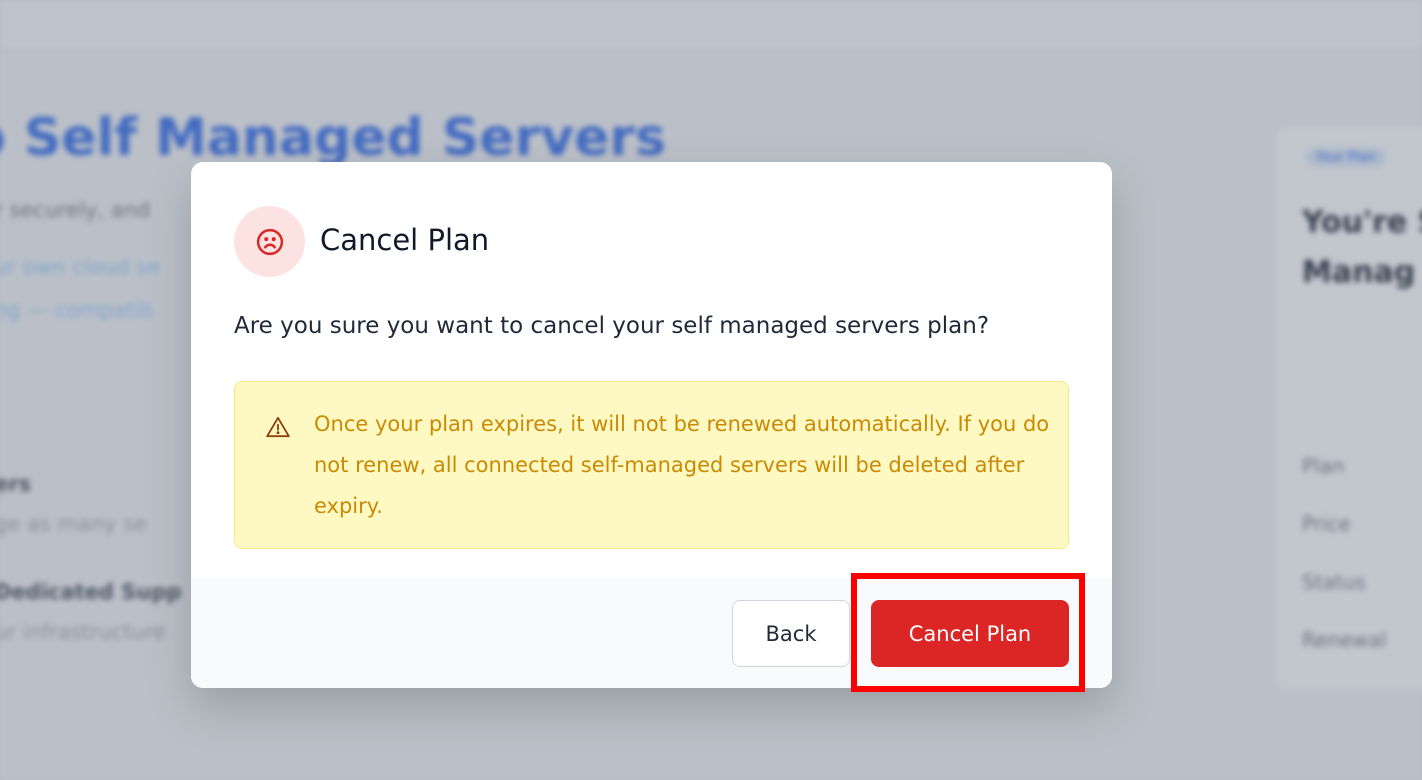 The width and height of the screenshot is (1422, 780). I want to click on dialog-icon-badge, so click(269, 241).